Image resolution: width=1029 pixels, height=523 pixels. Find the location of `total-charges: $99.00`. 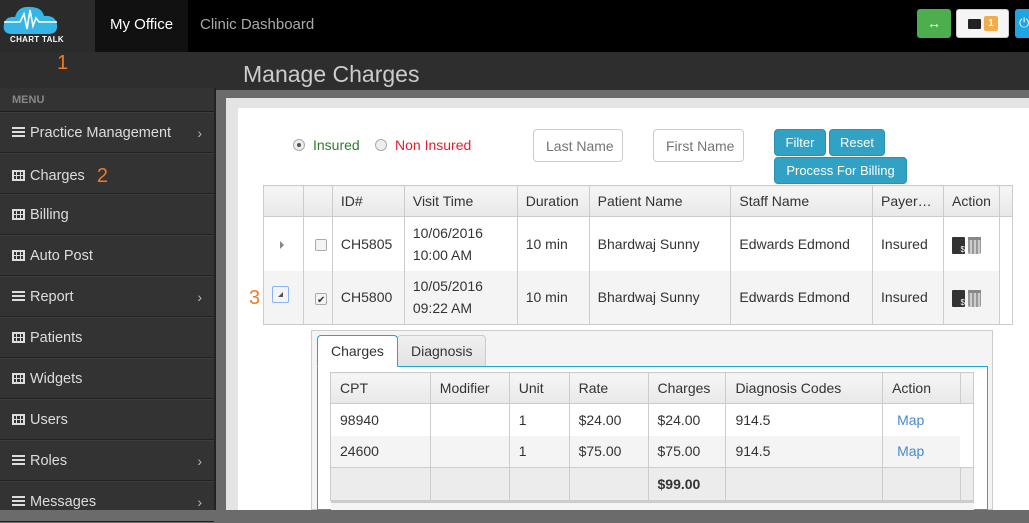

total-charges: $99.00 is located at coordinates (687, 484).